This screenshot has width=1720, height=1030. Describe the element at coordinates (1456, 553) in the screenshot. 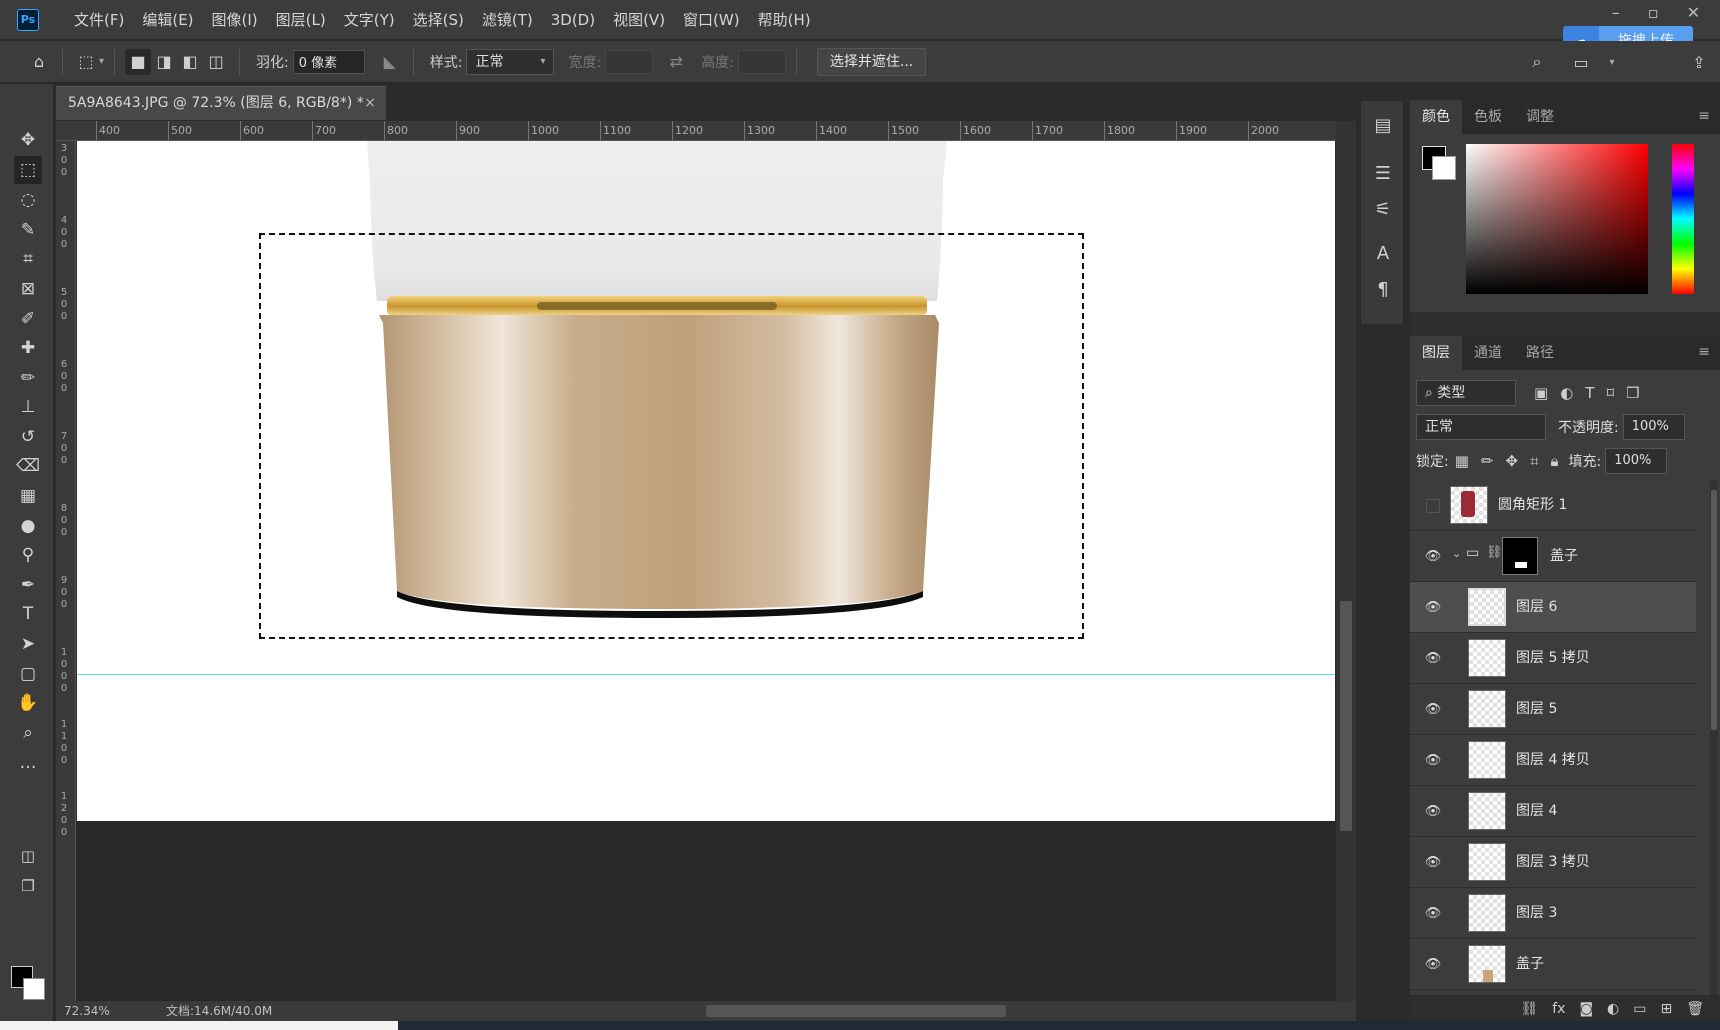

I see `chevron-down-icon: ⌄` at that location.